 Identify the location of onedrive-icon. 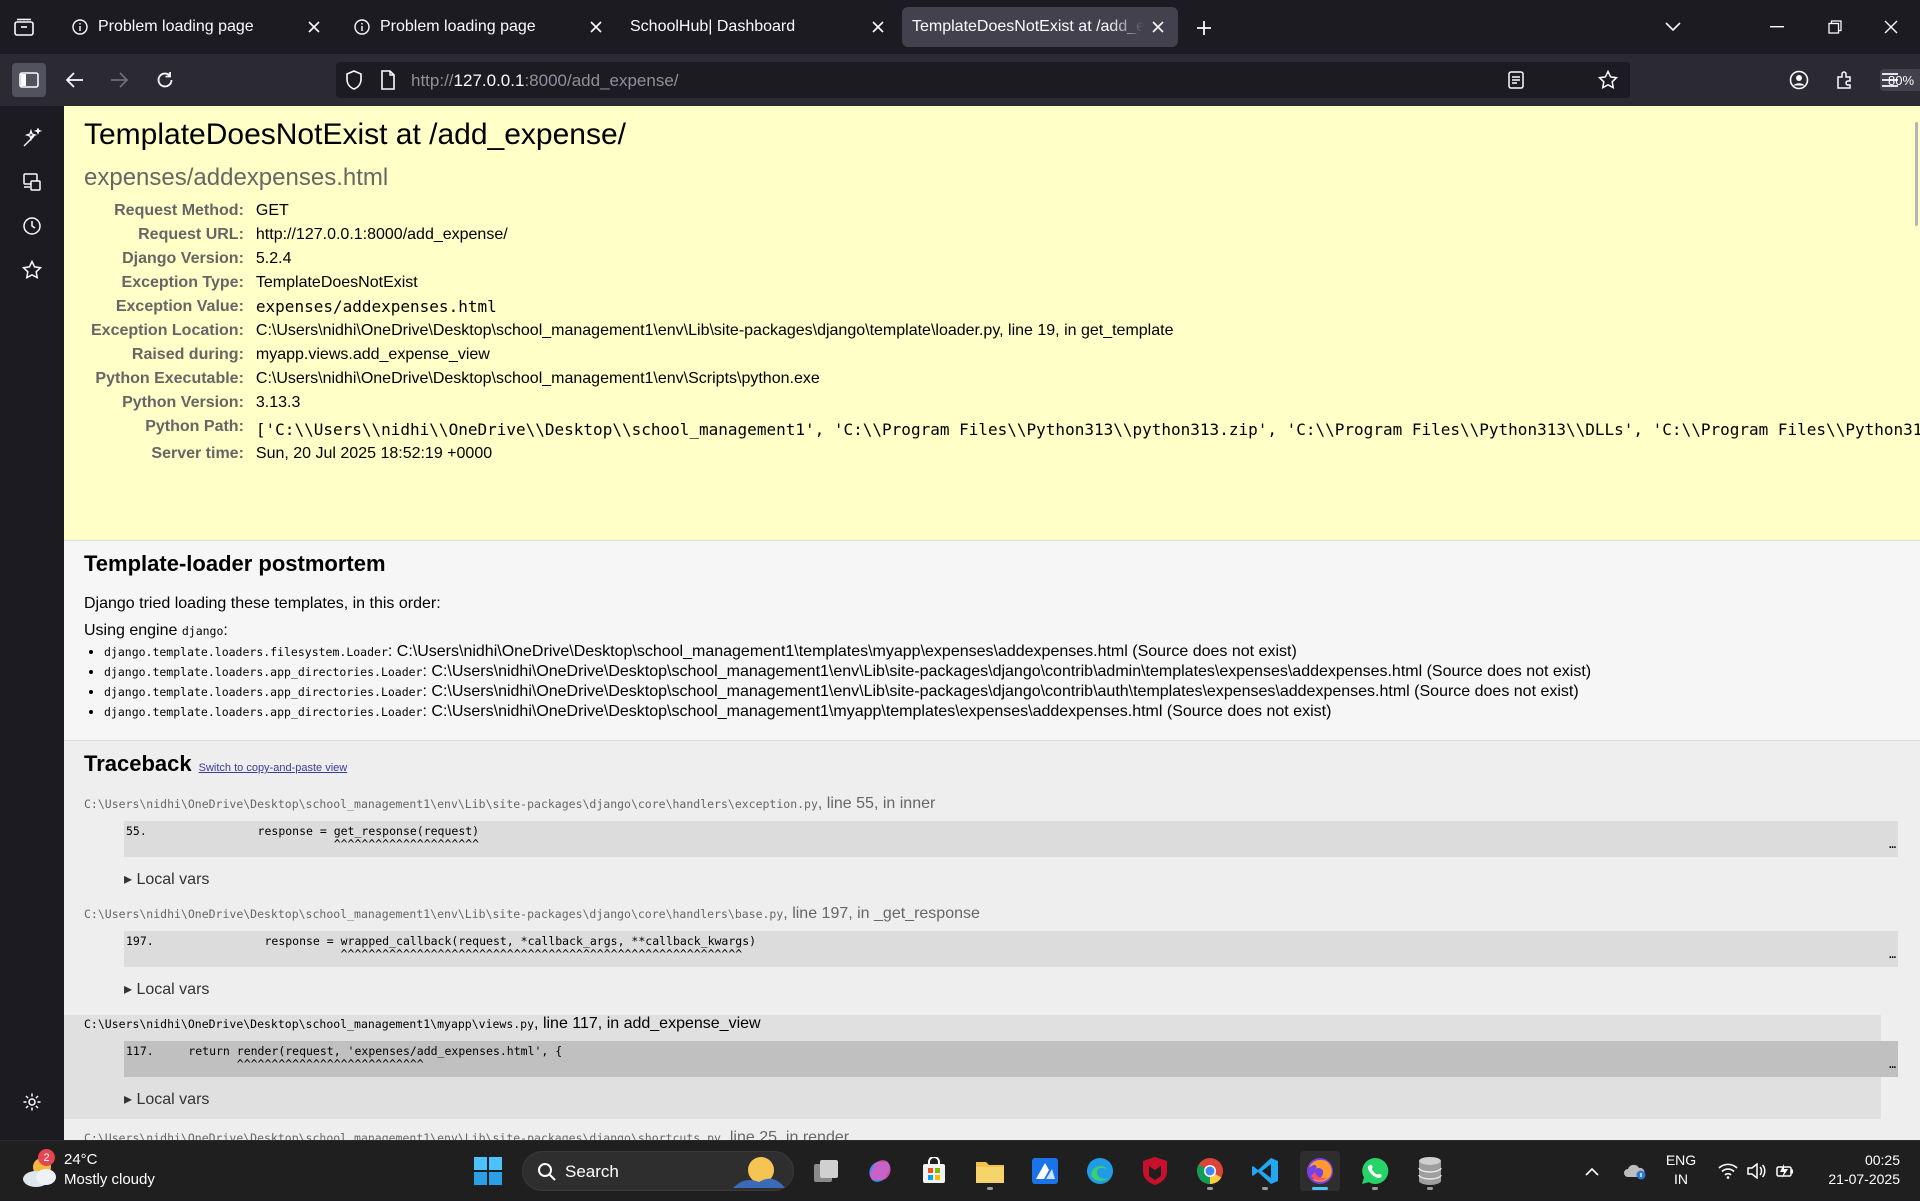
(1635, 1171).